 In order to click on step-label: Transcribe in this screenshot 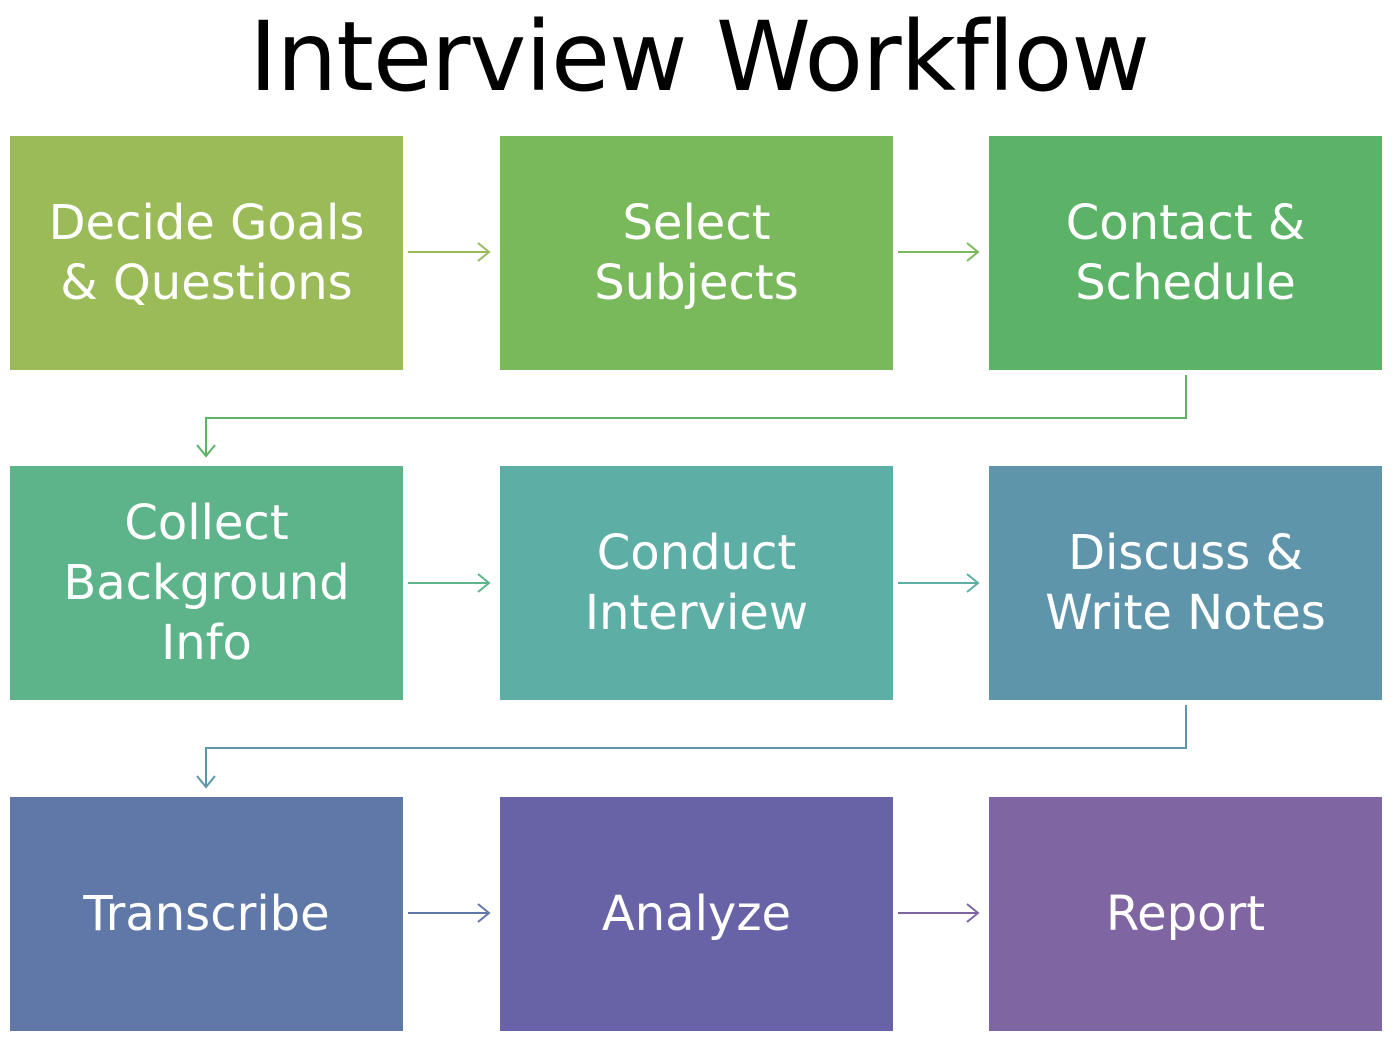, I will do `click(206, 914)`.